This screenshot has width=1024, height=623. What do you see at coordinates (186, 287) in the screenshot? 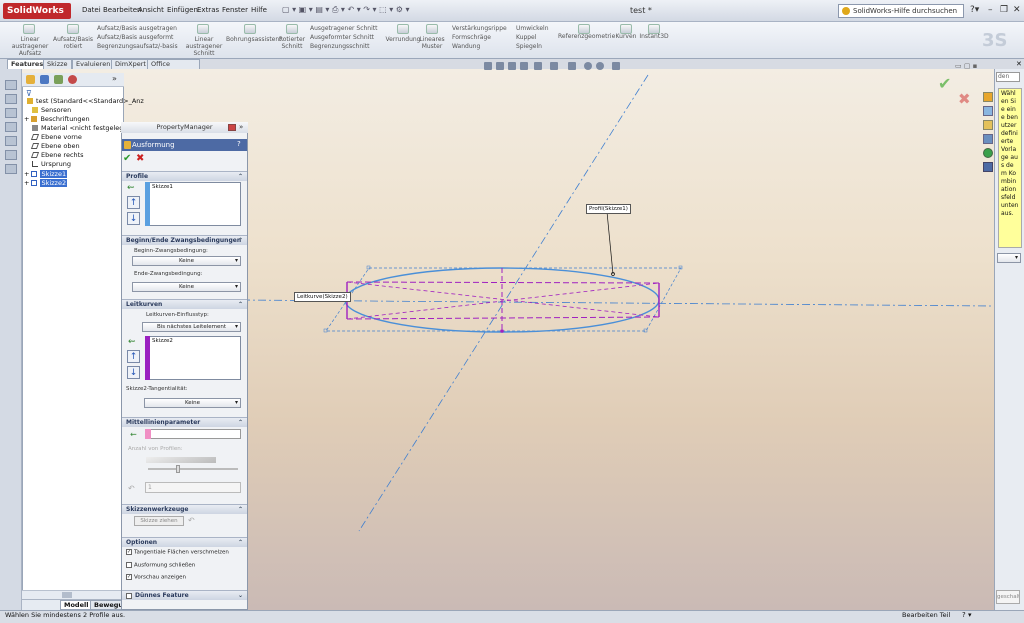
I see `end-constraint-select: Keine` at bounding box center [186, 287].